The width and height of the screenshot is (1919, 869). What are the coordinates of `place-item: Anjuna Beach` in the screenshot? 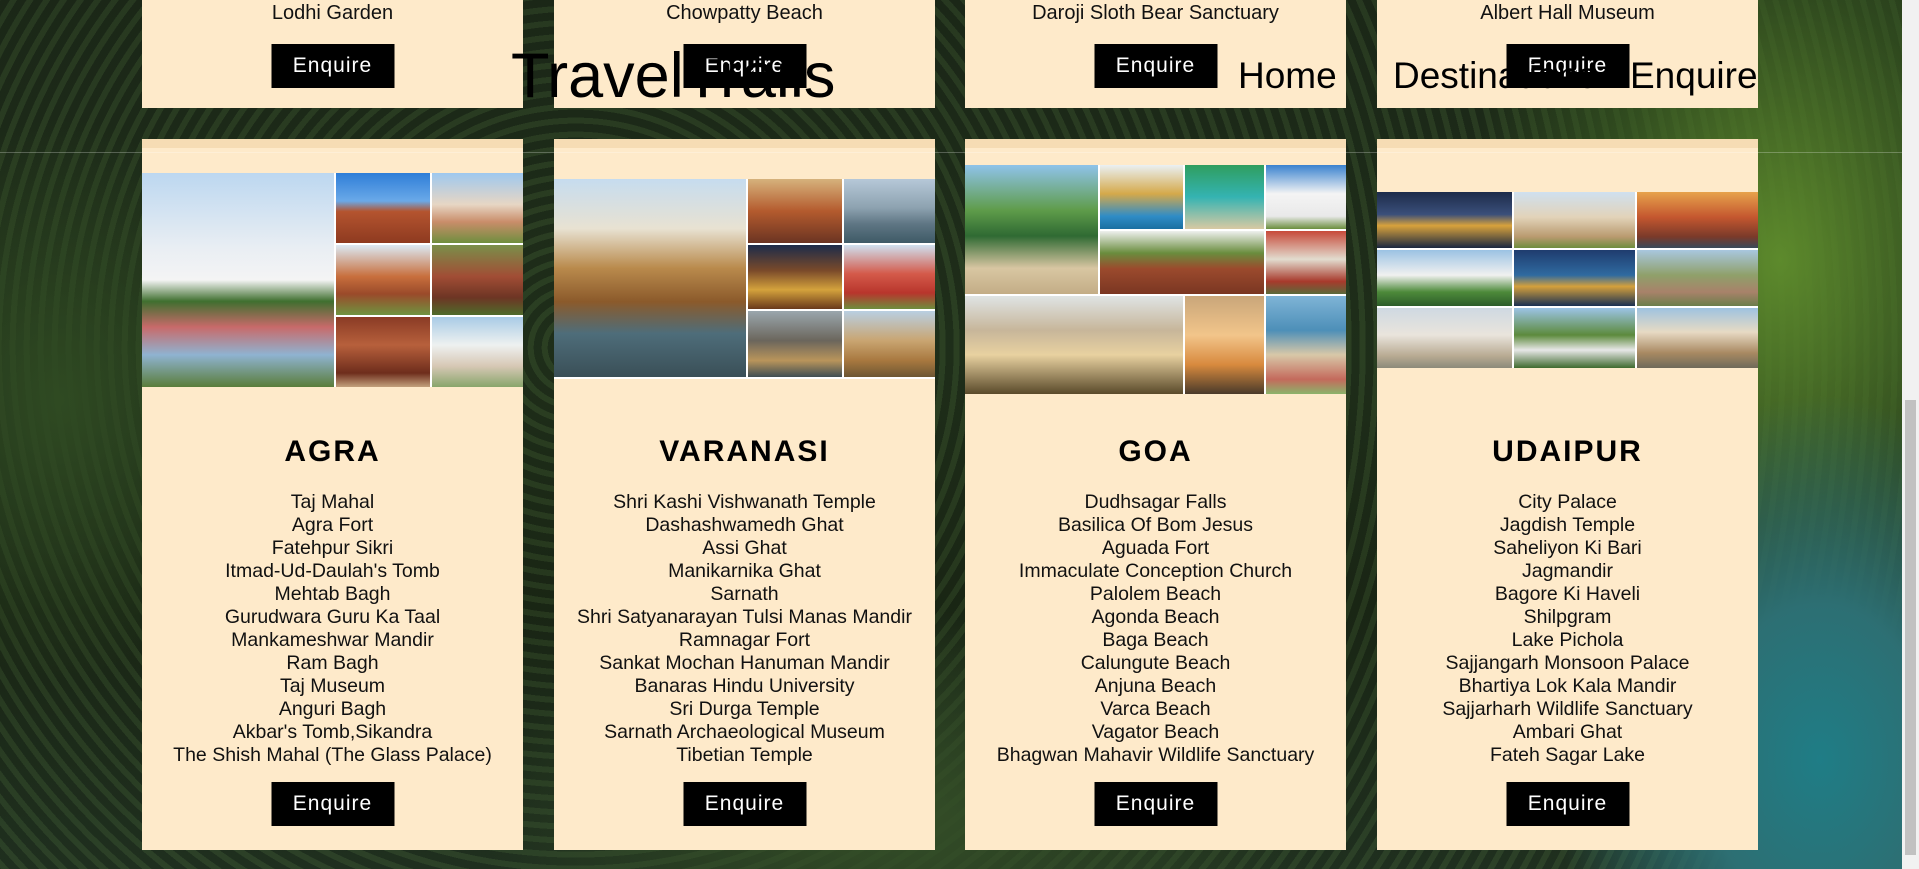 It's located at (1155, 686).